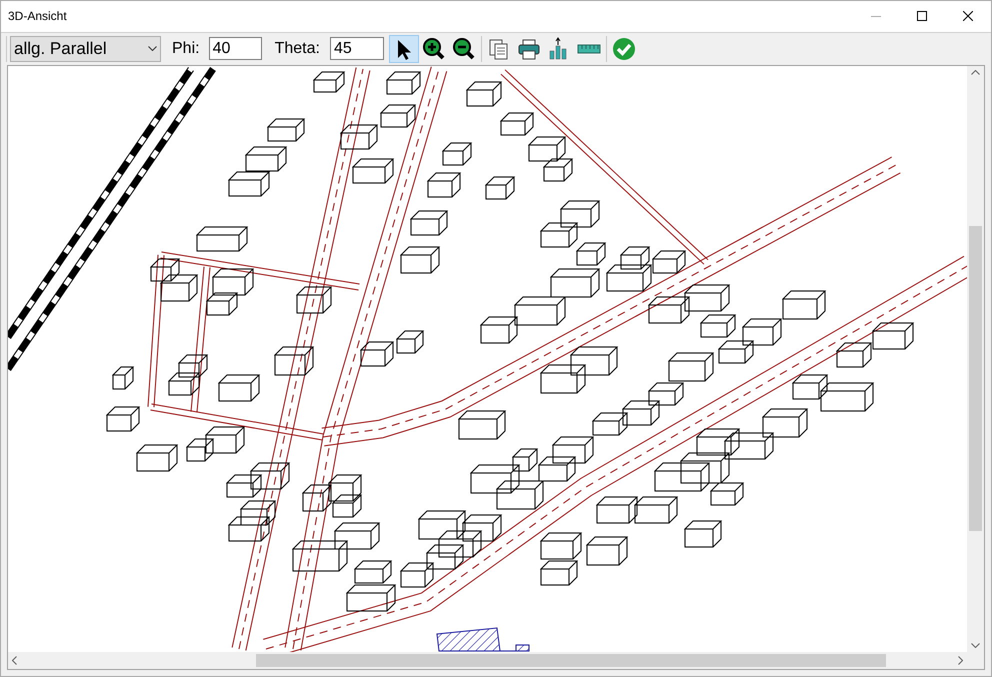 The image size is (992, 677). I want to click on dropdown-caret-icon, so click(152, 49).